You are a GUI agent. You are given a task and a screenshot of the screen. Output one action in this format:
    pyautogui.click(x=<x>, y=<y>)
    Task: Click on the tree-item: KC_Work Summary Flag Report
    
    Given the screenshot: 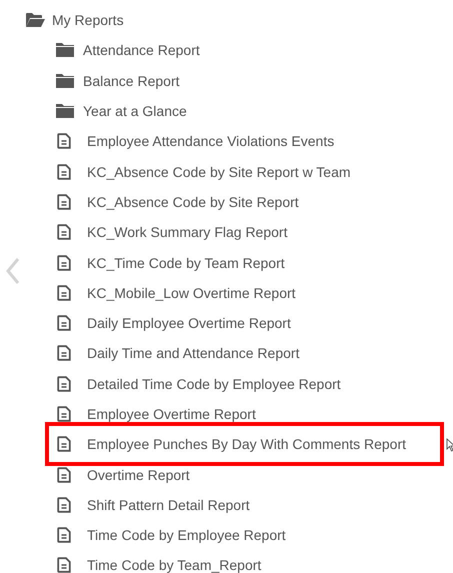 What is the action you would take?
    pyautogui.click(x=187, y=232)
    